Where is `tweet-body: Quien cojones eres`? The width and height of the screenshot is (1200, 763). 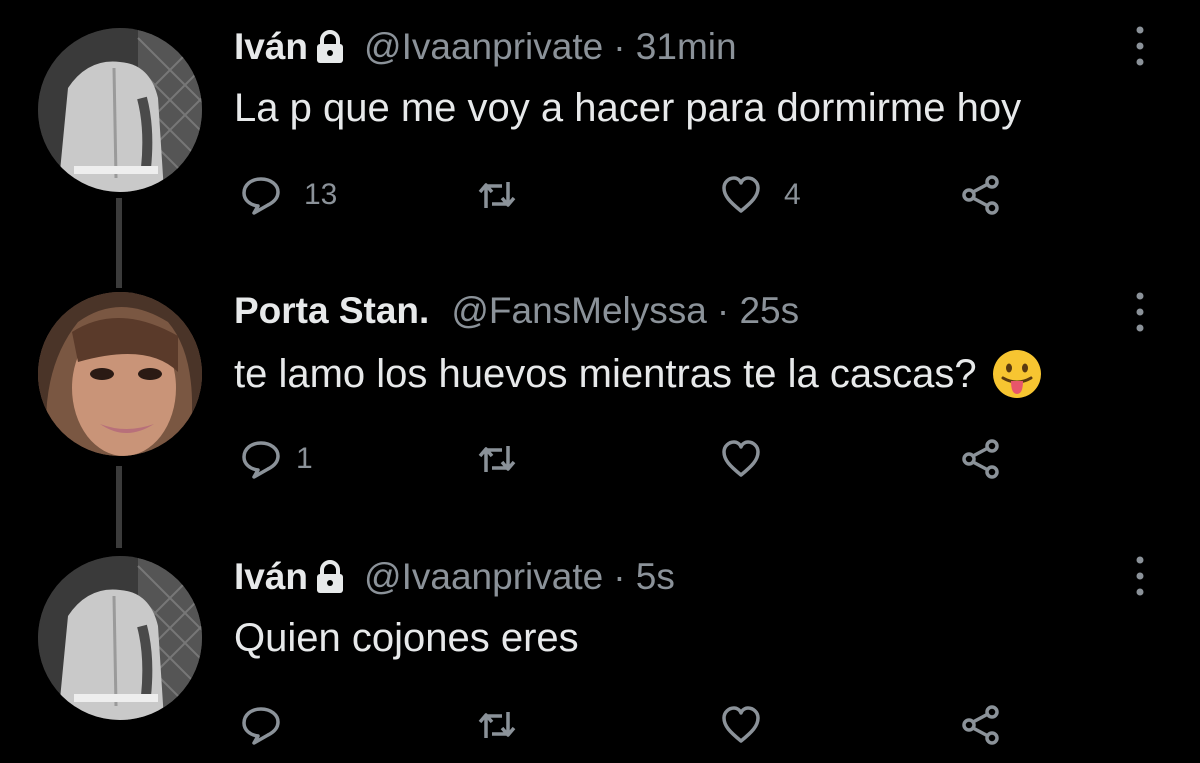
tweet-body: Quien cojones eres is located at coordinates (406, 637).